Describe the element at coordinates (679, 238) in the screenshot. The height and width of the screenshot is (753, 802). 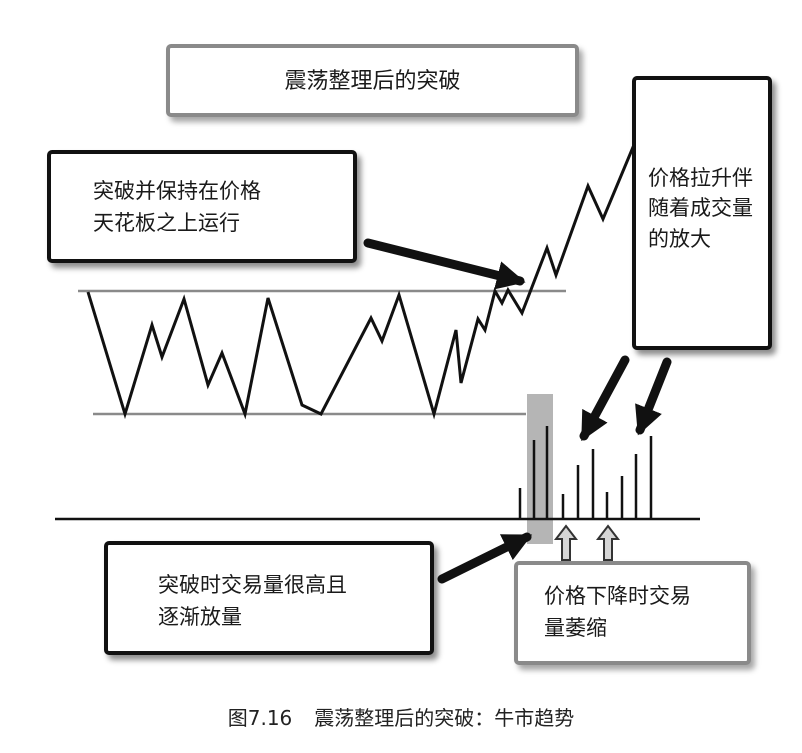
I see `callout-line: 的放大` at that location.